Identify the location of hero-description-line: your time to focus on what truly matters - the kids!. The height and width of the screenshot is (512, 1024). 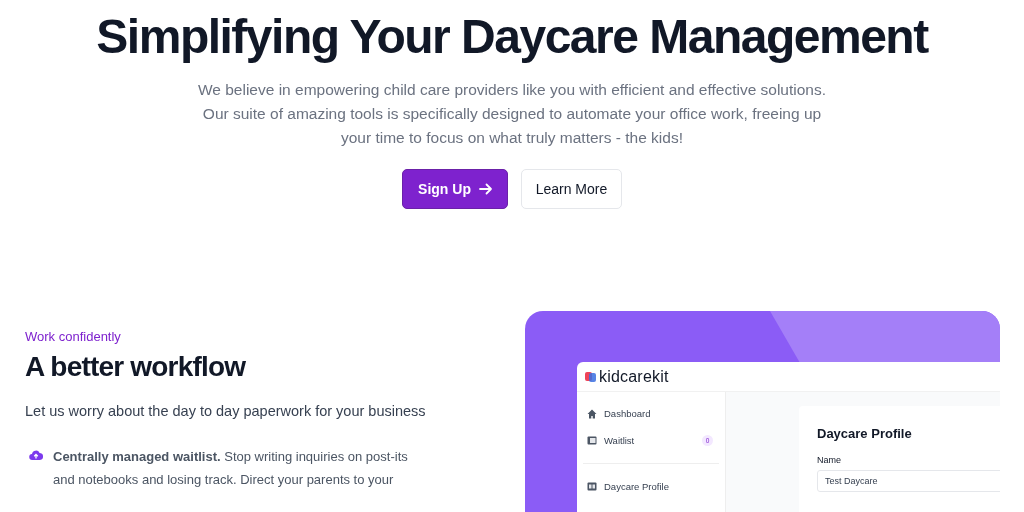
(512, 138).